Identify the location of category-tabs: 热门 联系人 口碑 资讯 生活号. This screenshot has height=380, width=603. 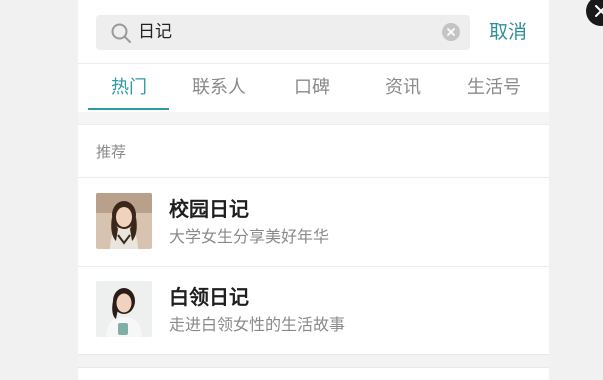
(313, 88).